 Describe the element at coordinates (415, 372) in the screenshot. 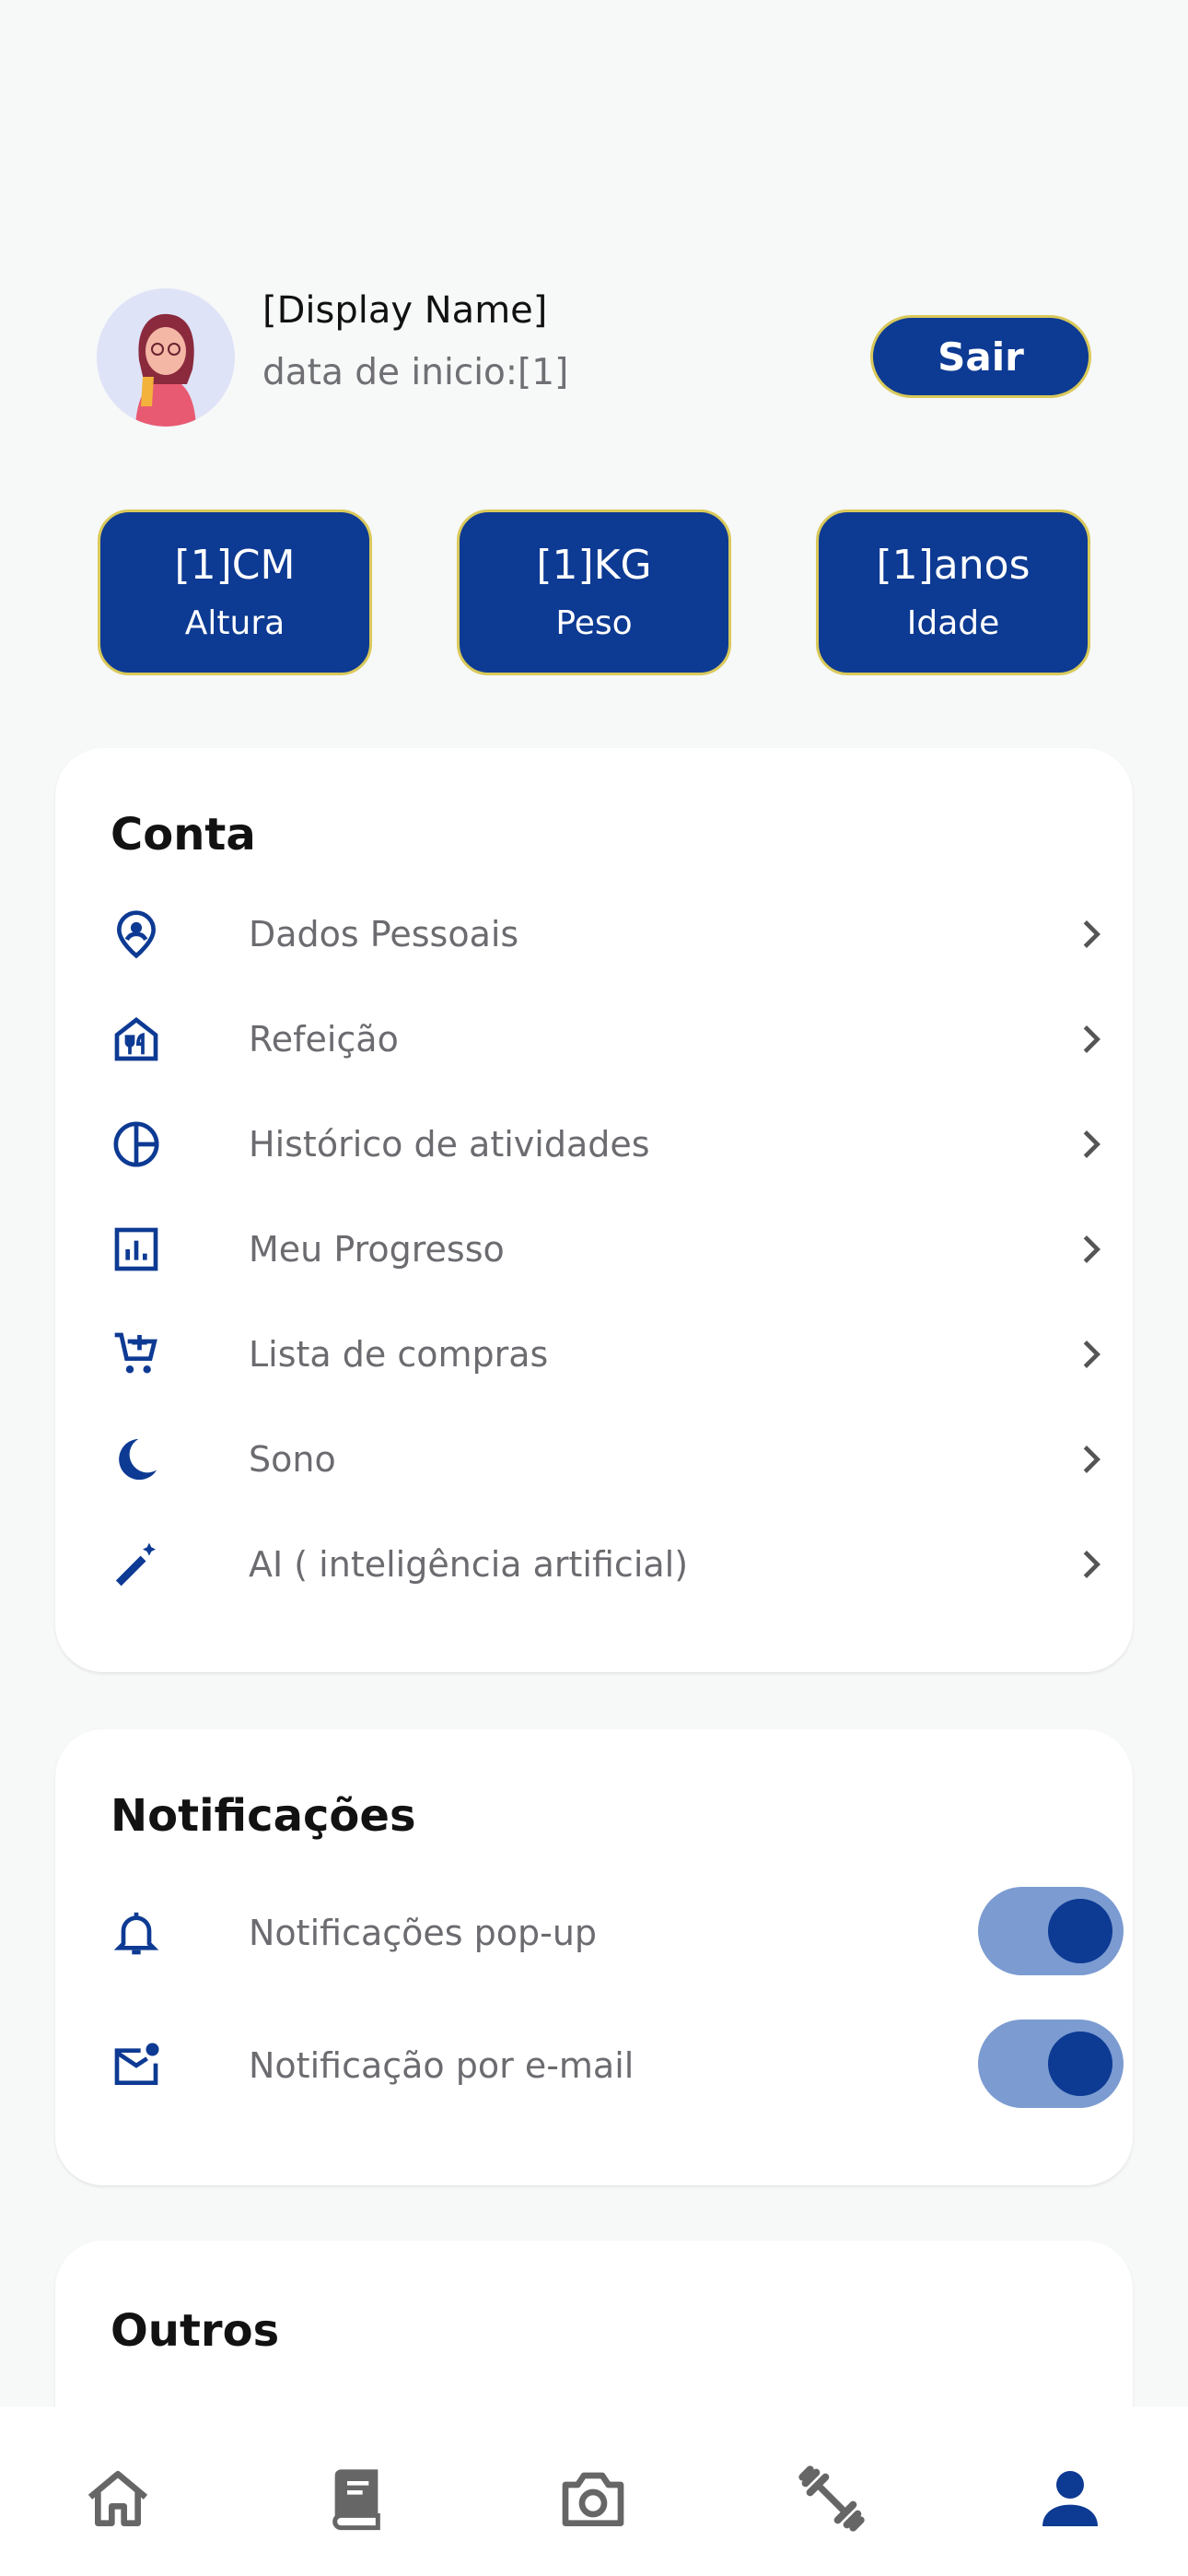

I see `start-date: data de inicio:[1]` at that location.